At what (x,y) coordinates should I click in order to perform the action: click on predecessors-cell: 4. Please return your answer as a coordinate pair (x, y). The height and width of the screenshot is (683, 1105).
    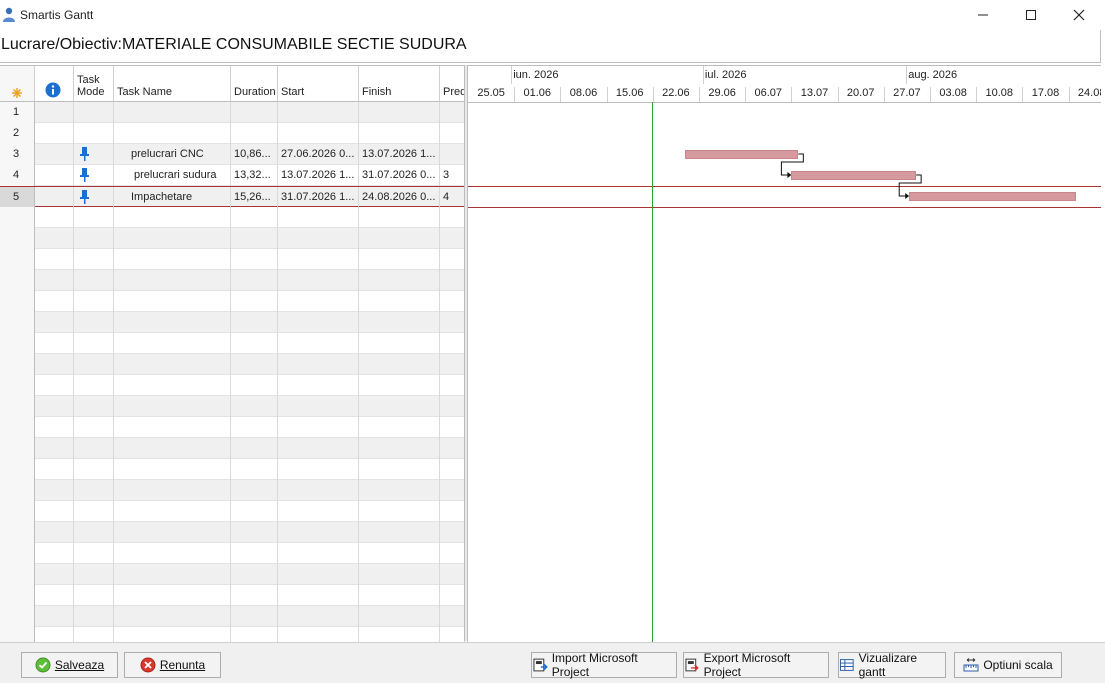
    Looking at the image, I should click on (452, 197).